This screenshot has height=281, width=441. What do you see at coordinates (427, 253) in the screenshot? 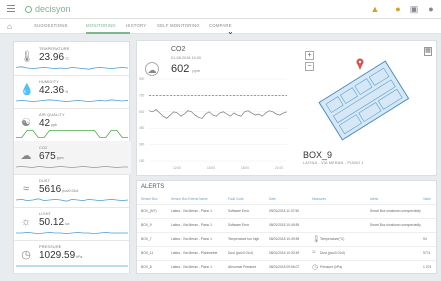
I see `alert-cell-value: 9774` at bounding box center [427, 253].